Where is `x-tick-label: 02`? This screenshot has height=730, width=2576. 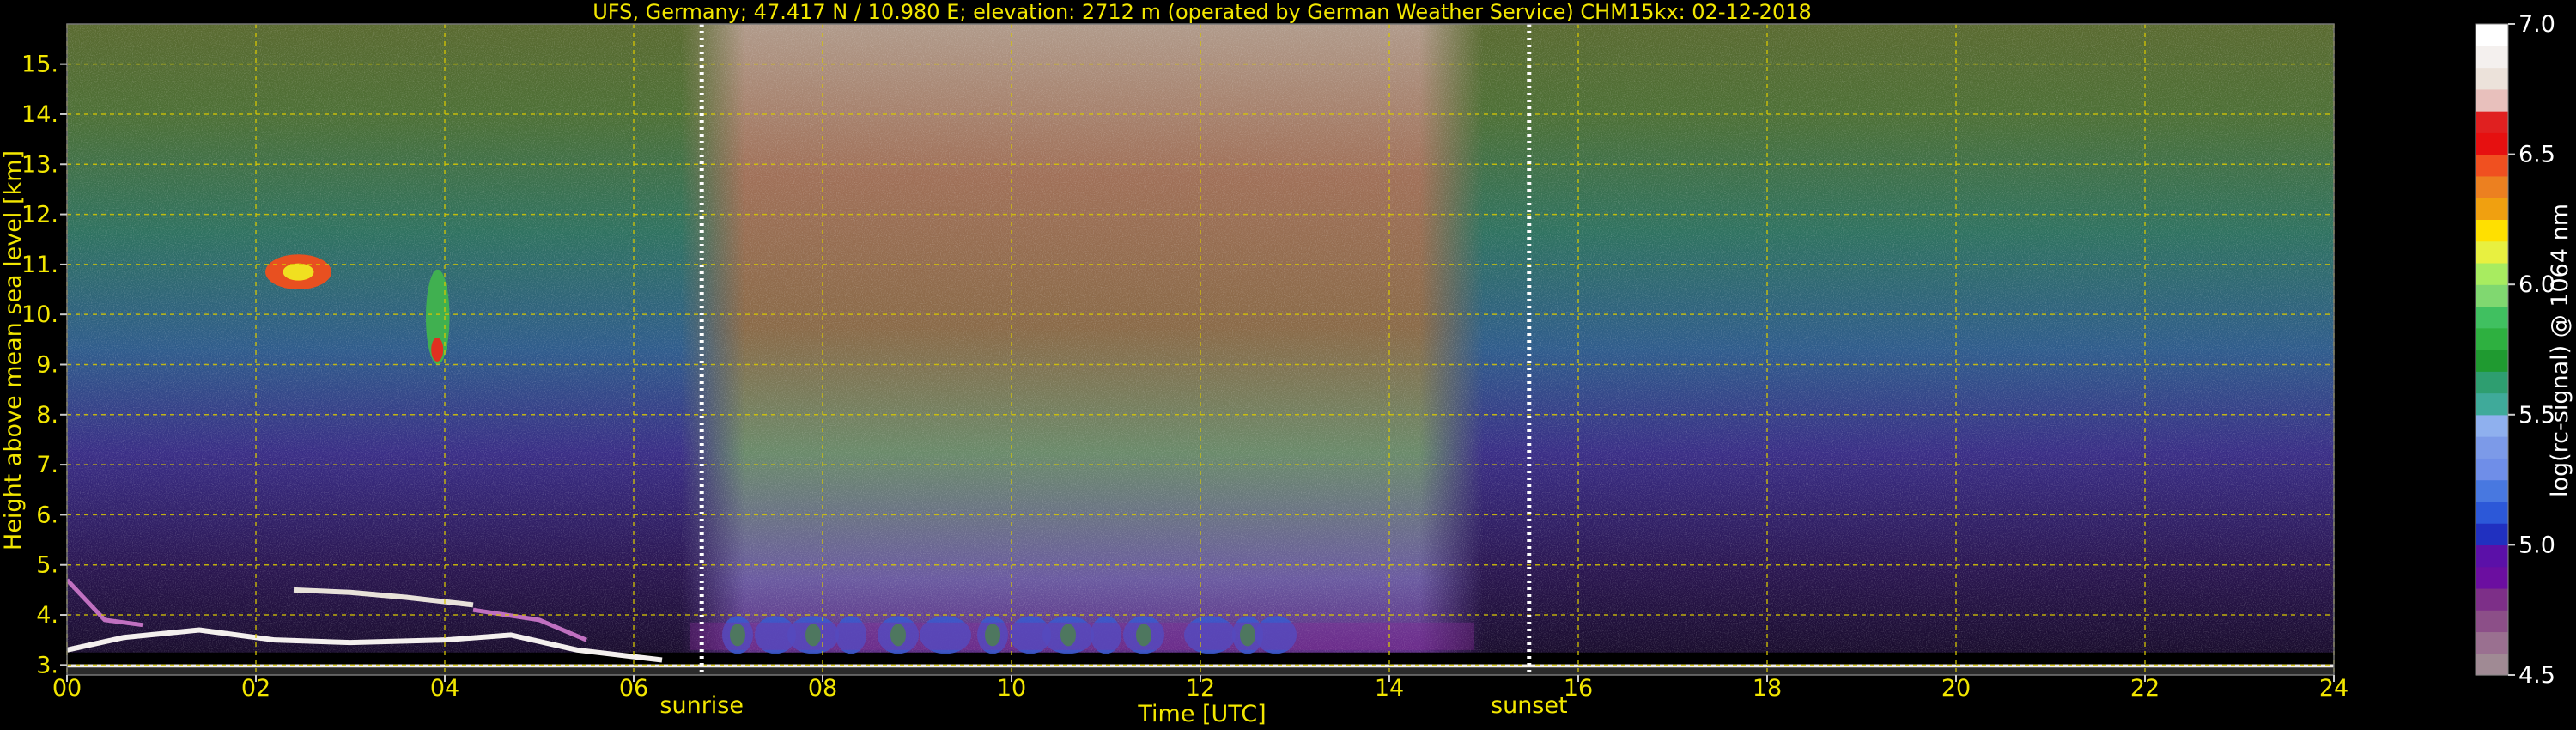
x-tick-label: 02 is located at coordinates (255, 688).